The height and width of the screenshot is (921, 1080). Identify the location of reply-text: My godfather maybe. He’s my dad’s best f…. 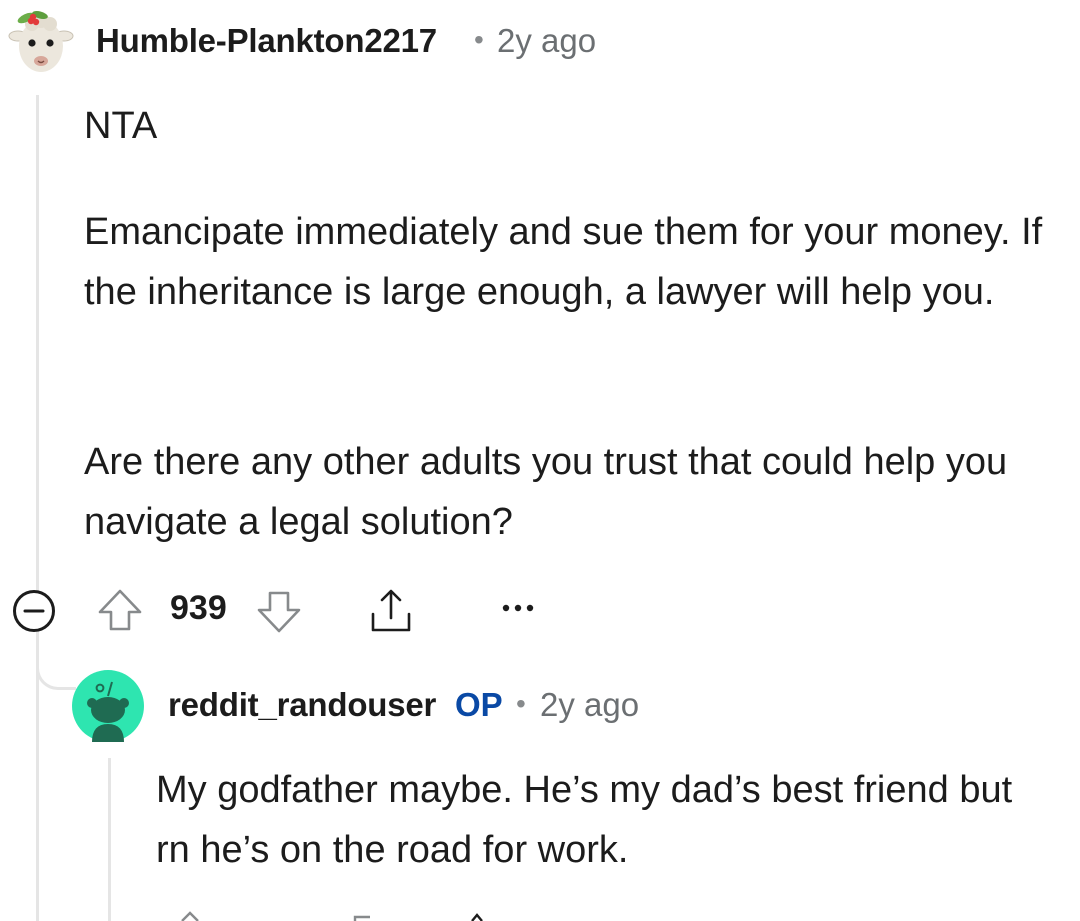
(584, 820).